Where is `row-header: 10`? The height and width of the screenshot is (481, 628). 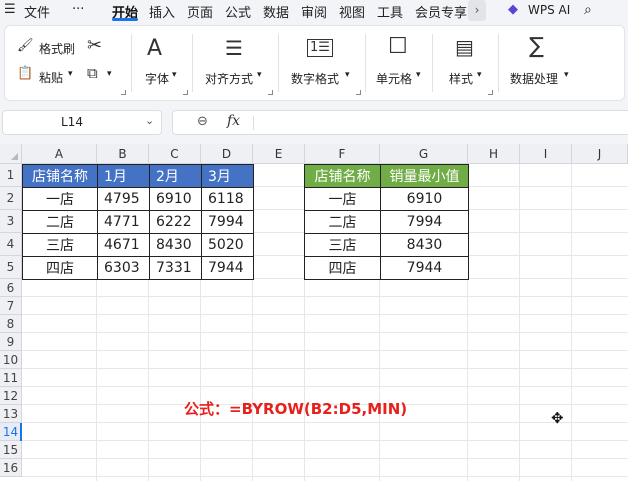
row-header: 10 is located at coordinates (11, 360).